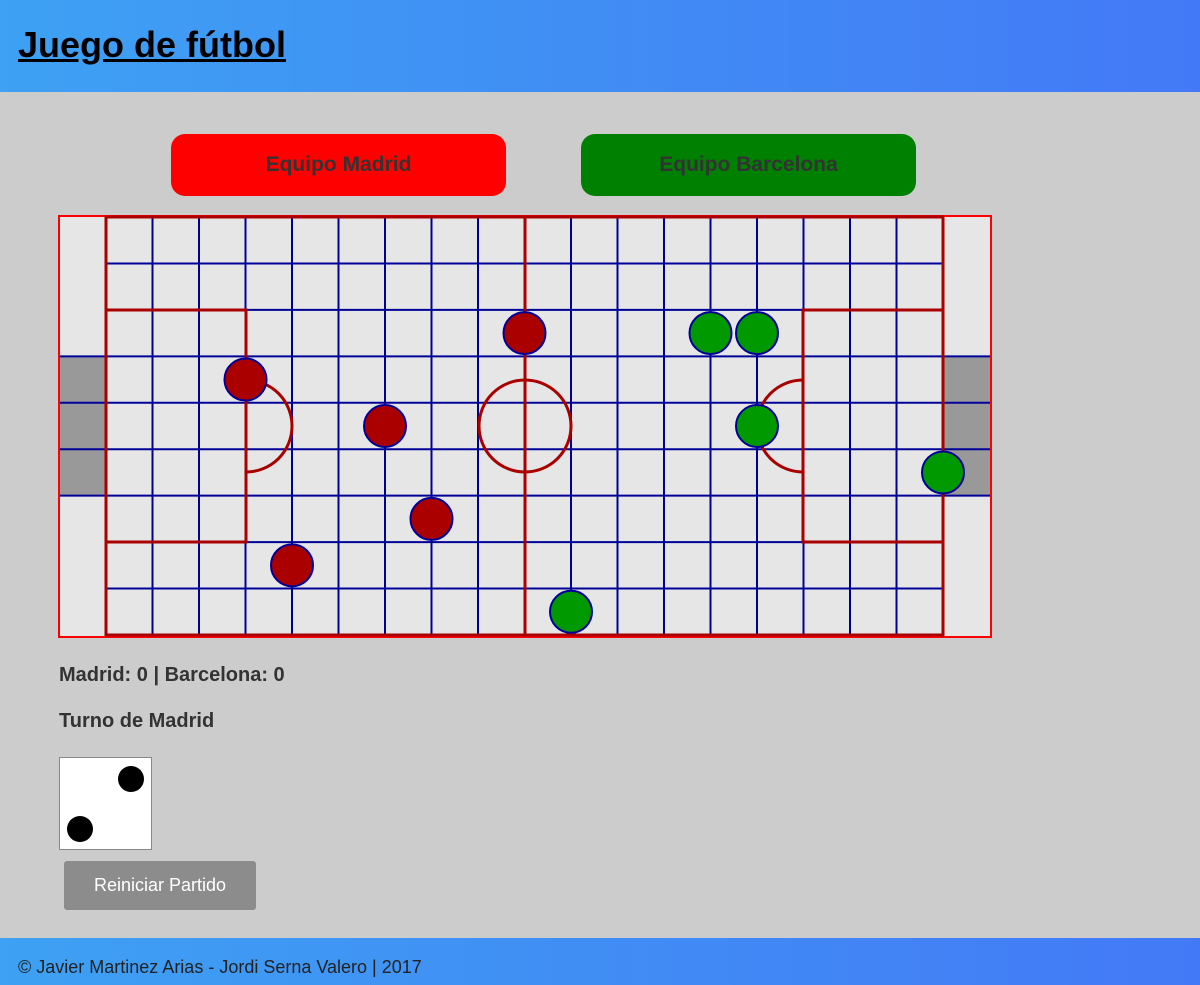  What do you see at coordinates (172, 675) in the screenshot?
I see `score-display: Madrid: 0 | Barcelona: 0` at bounding box center [172, 675].